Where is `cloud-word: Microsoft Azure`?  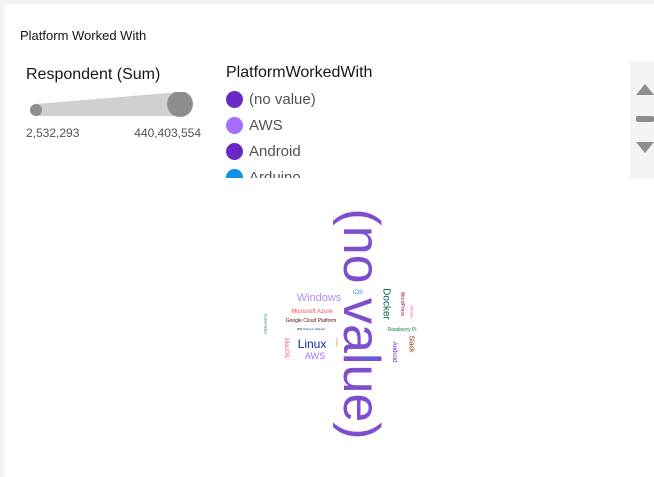
cloud-word: Microsoft Azure is located at coordinates (312, 312).